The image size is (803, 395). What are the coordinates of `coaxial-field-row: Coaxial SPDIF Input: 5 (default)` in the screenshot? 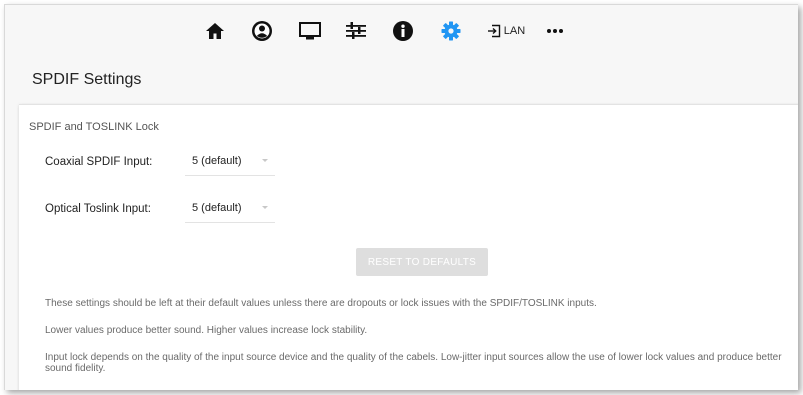 It's located at (175, 164).